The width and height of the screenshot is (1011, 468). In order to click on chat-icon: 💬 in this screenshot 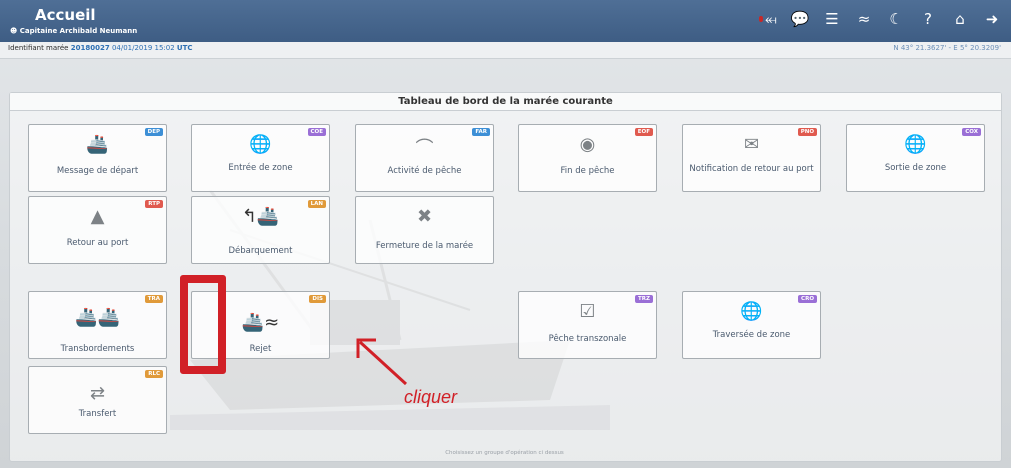, I will do `click(800, 19)`.